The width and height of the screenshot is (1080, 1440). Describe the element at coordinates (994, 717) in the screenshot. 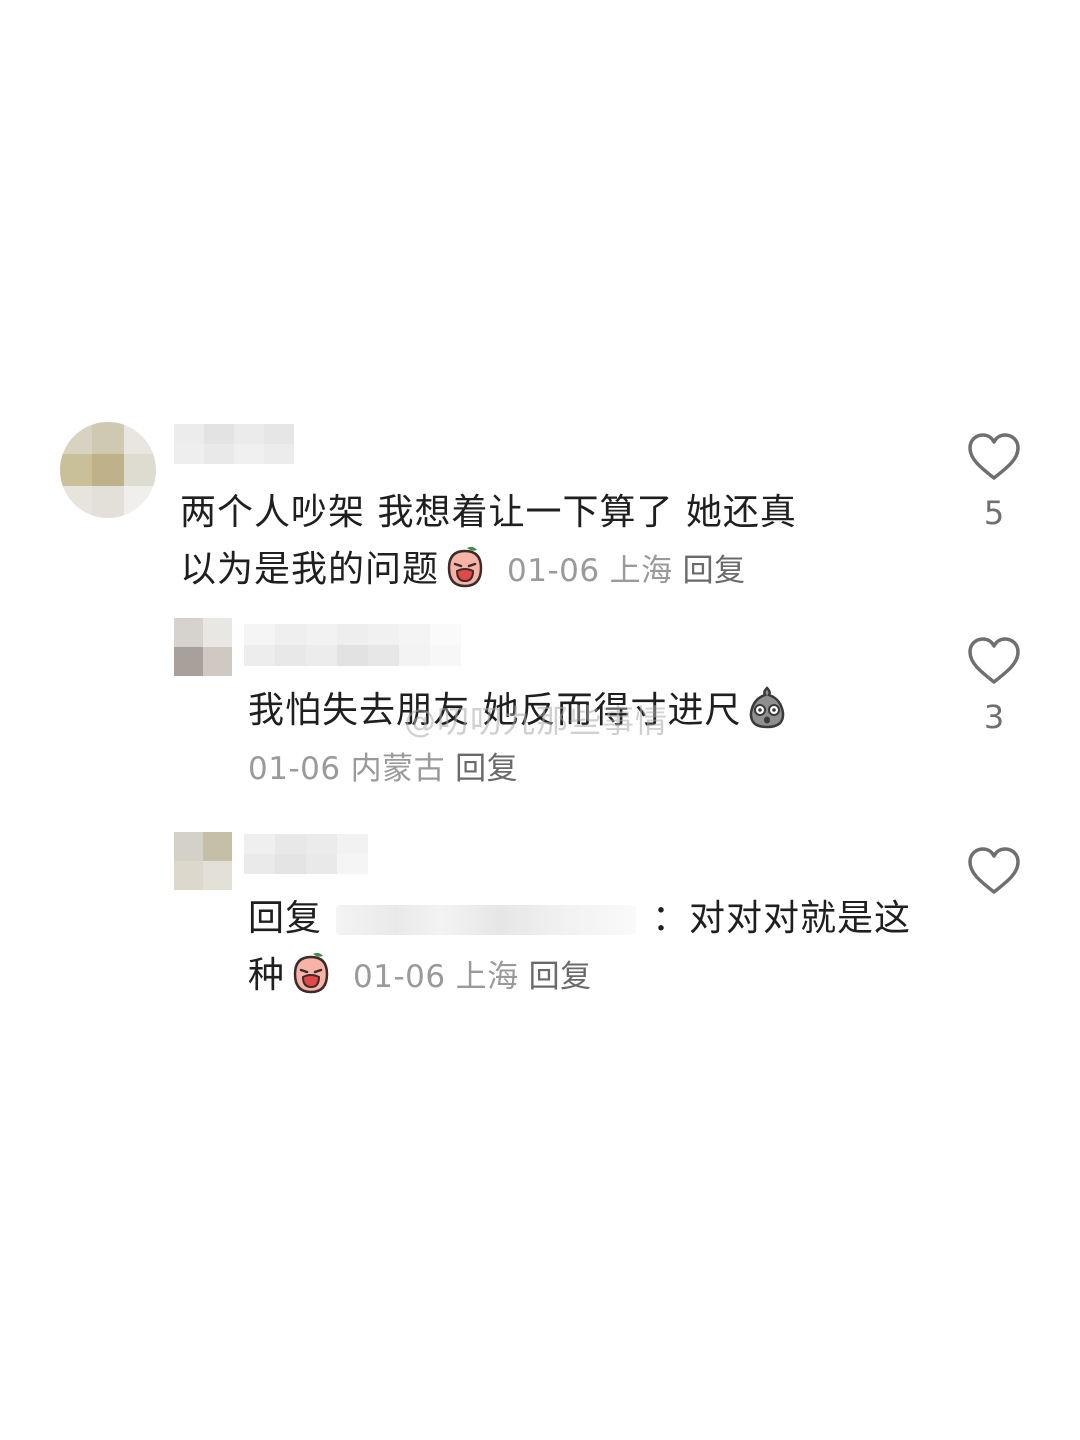

I see `like-count: 3` at that location.